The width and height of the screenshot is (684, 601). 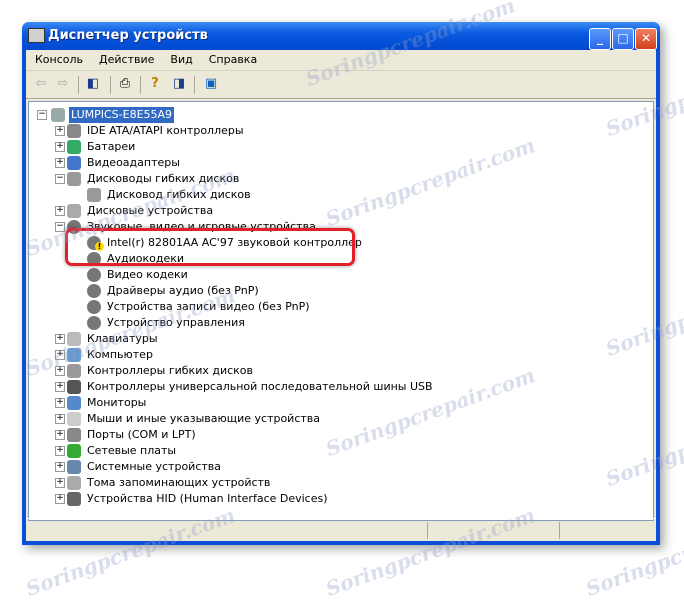 I want to click on tree-item-label: Системные устройства, so click(x=154, y=466).